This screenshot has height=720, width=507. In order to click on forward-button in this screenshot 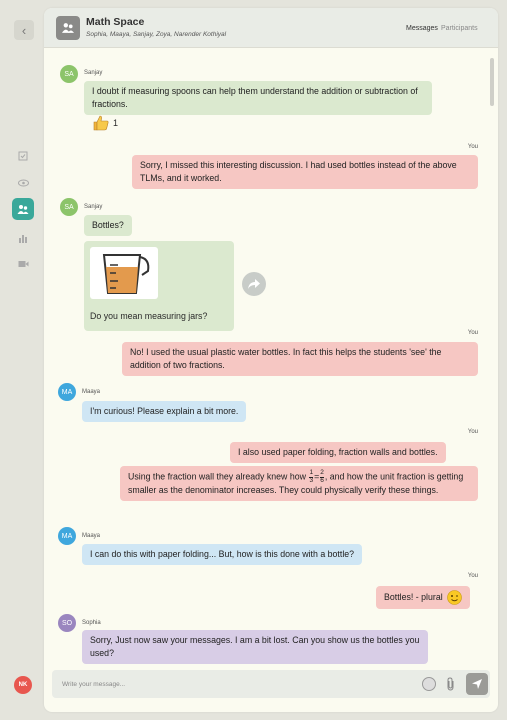, I will do `click(254, 284)`.